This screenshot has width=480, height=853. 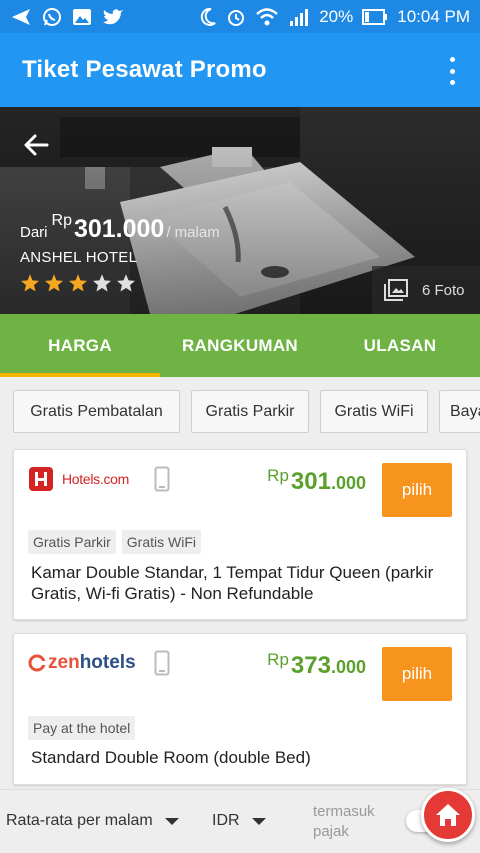 What do you see at coordinates (34, 232) in the screenshot?
I see `price-prefix: Dari` at bounding box center [34, 232].